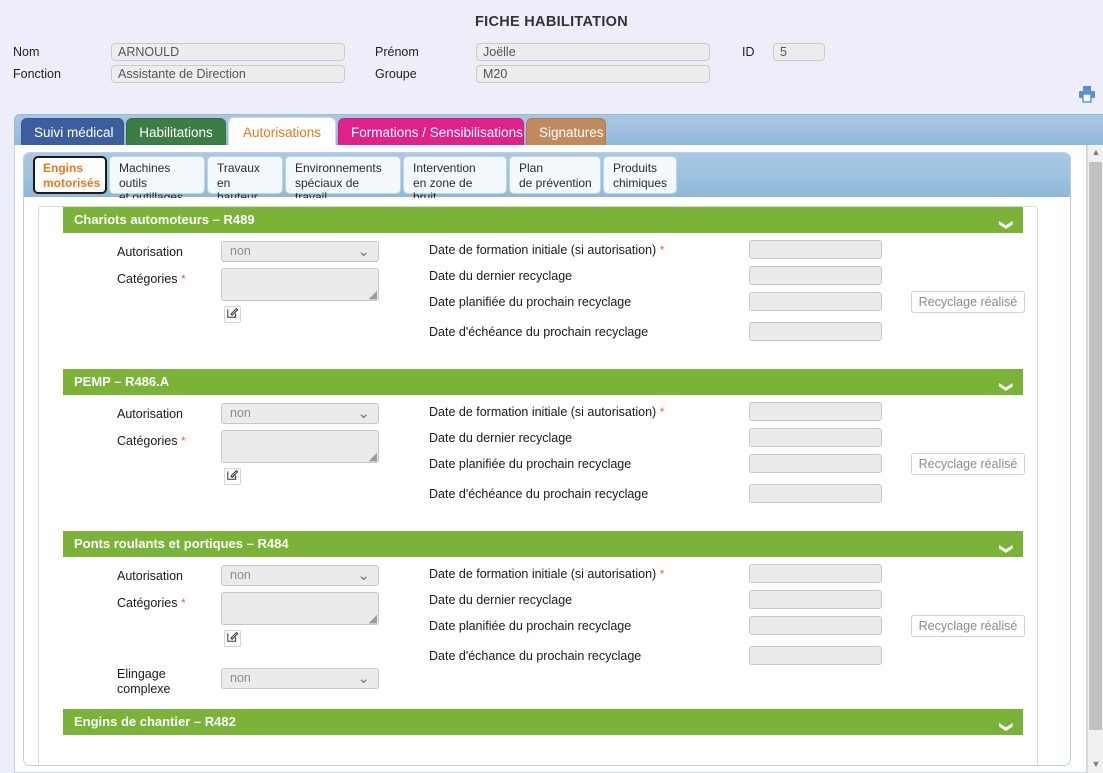 The height and width of the screenshot is (773, 1103). I want to click on page-scroll-up-arrow: ▲, so click(1095, 153).